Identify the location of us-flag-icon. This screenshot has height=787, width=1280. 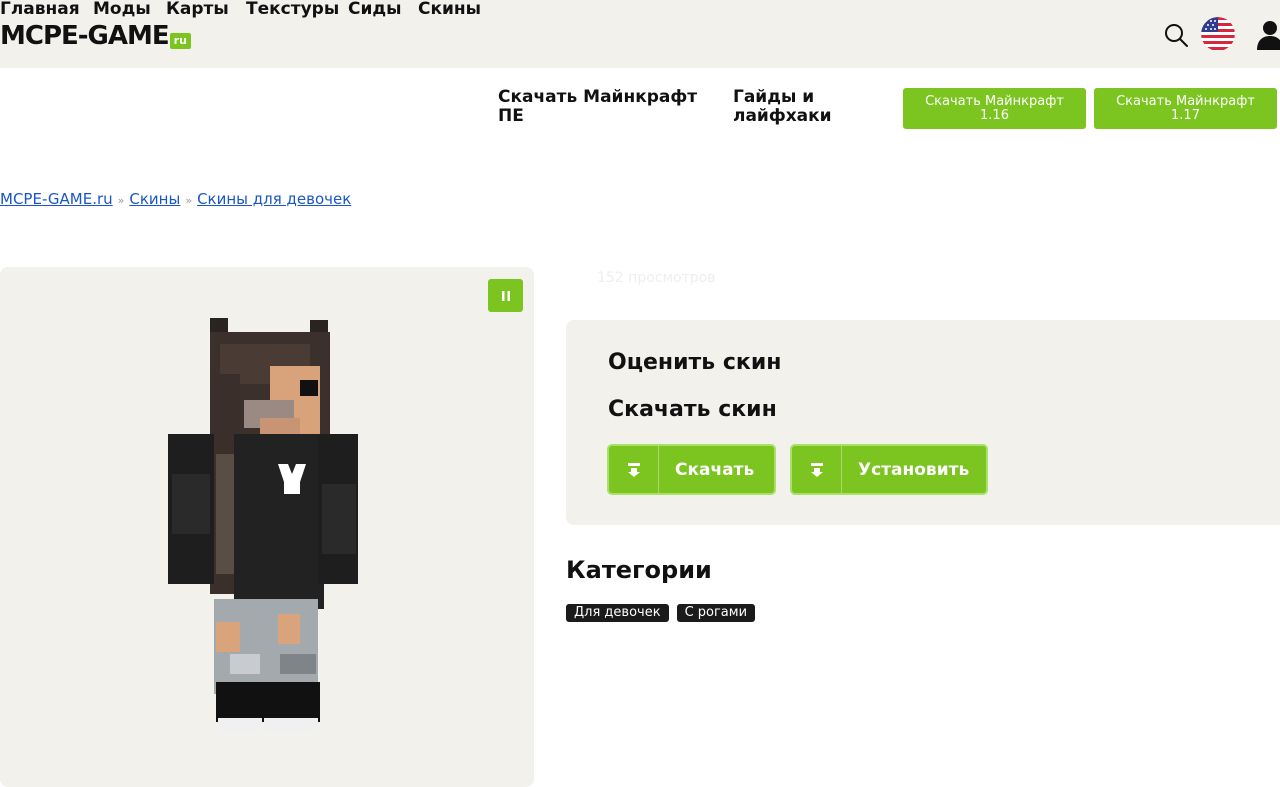
(1218, 34).